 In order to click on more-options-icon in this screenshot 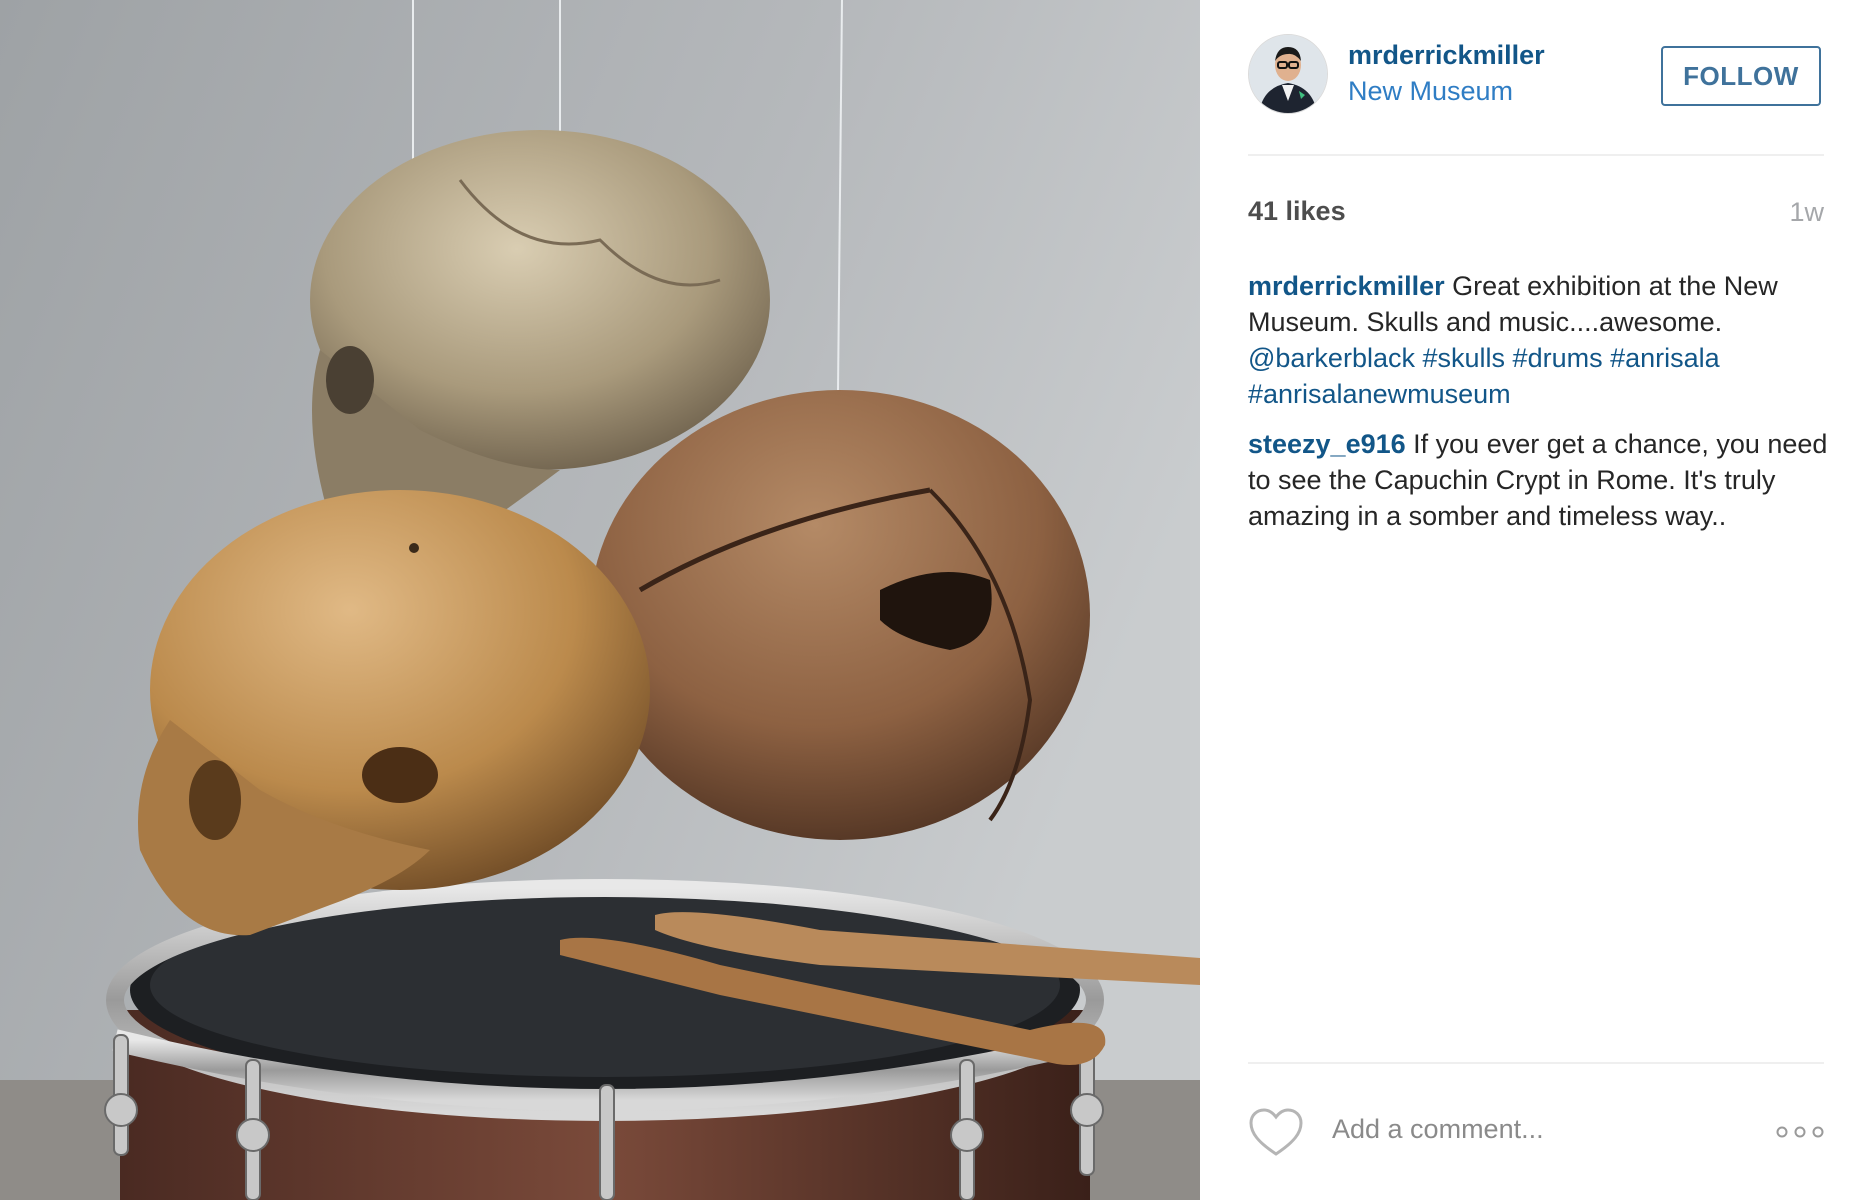, I will do `click(1800, 1132)`.